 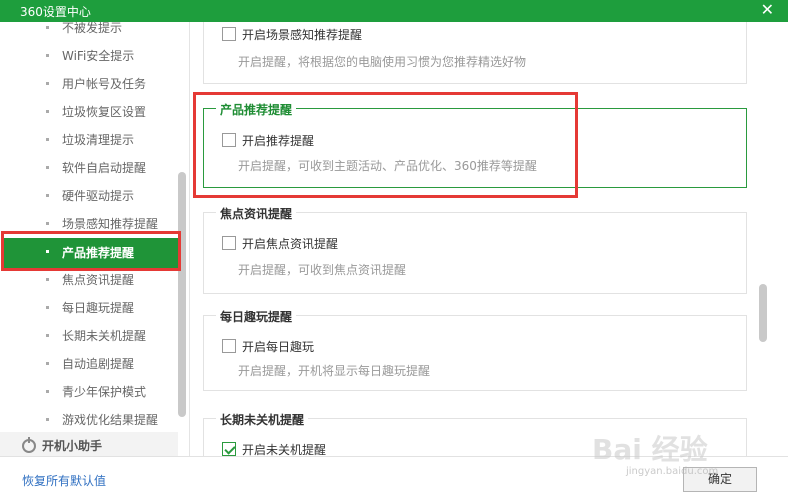 I want to click on group-title: 每日趣玩提醒, so click(x=256, y=316).